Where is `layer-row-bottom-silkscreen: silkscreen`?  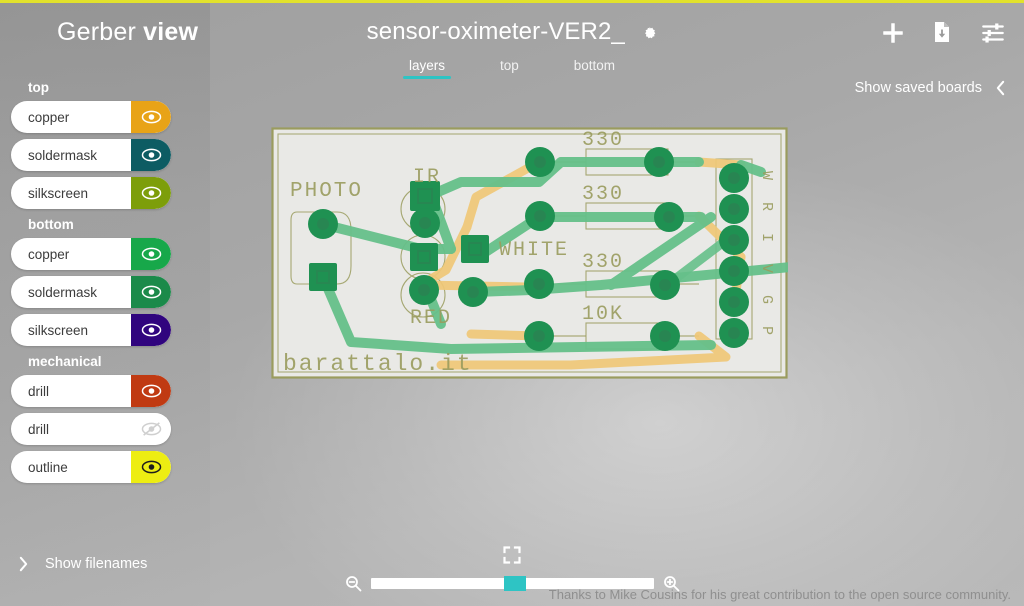
layer-row-bottom-silkscreen: silkscreen is located at coordinates (91, 330).